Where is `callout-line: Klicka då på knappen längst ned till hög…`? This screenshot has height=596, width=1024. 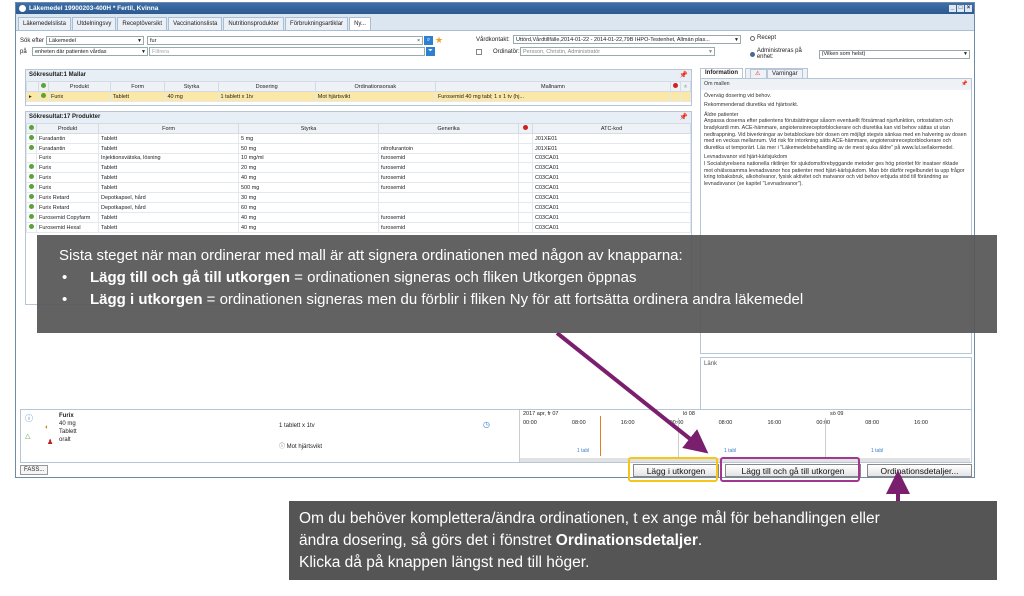
callout-line: Klicka då på knappen längst ned till hög… is located at coordinates (444, 562).